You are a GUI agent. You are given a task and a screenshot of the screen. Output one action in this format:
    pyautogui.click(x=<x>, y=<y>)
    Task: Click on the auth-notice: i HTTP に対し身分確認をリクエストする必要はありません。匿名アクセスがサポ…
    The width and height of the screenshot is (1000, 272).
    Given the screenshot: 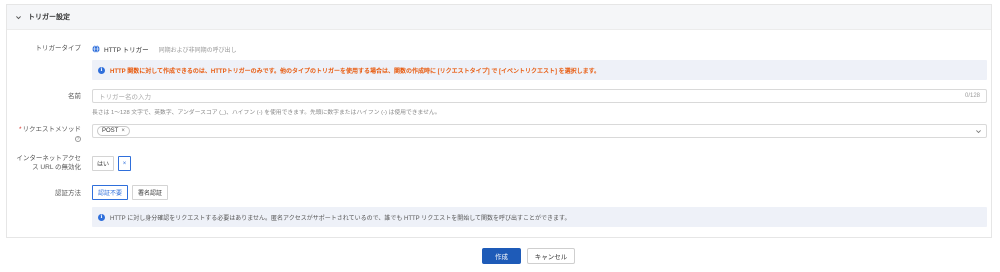 What is the action you would take?
    pyautogui.click(x=539, y=217)
    